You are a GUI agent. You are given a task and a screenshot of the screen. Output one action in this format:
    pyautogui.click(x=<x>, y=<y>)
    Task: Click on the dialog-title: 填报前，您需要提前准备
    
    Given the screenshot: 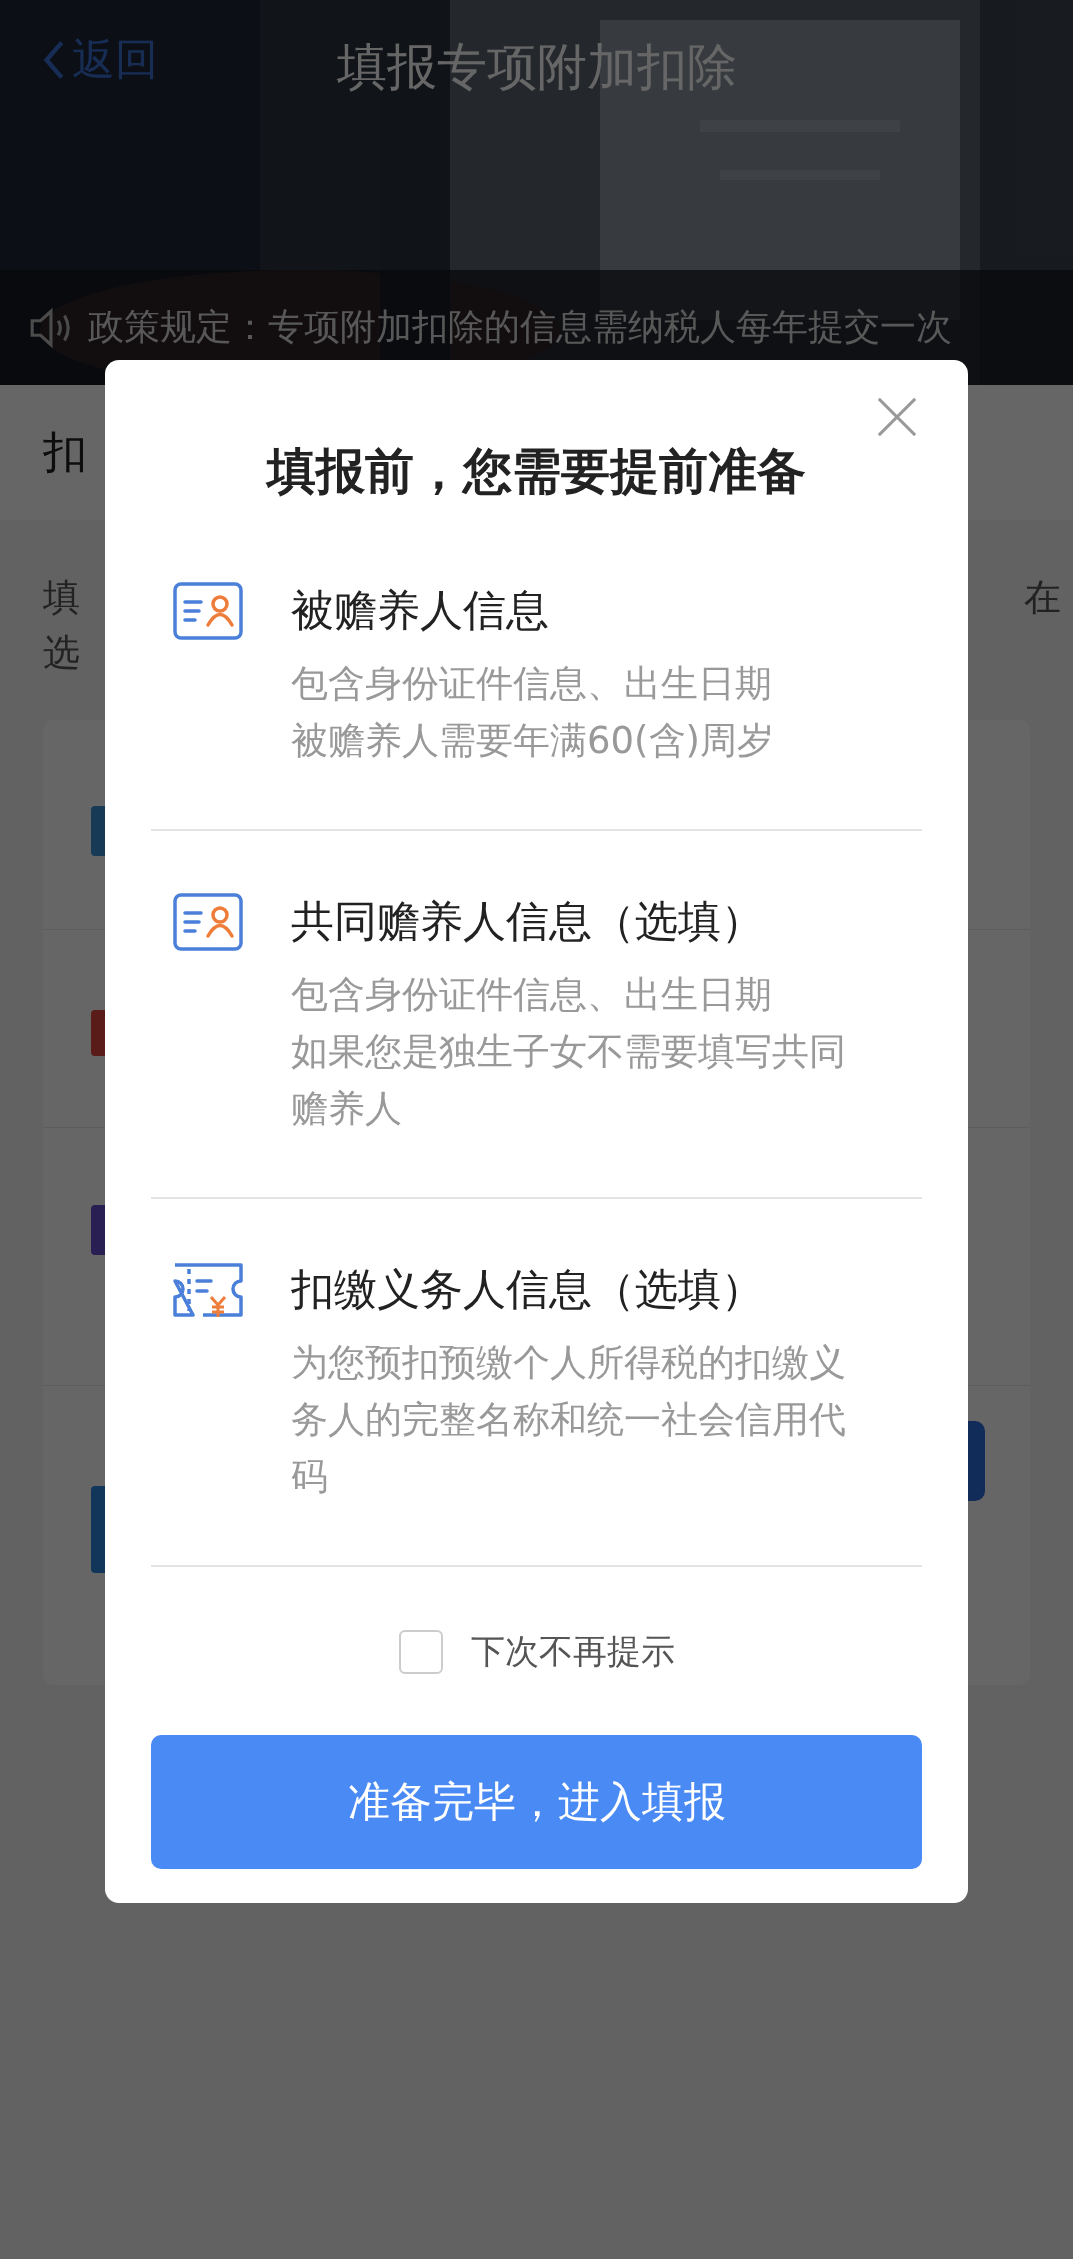 What is the action you would take?
    pyautogui.click(x=535, y=472)
    